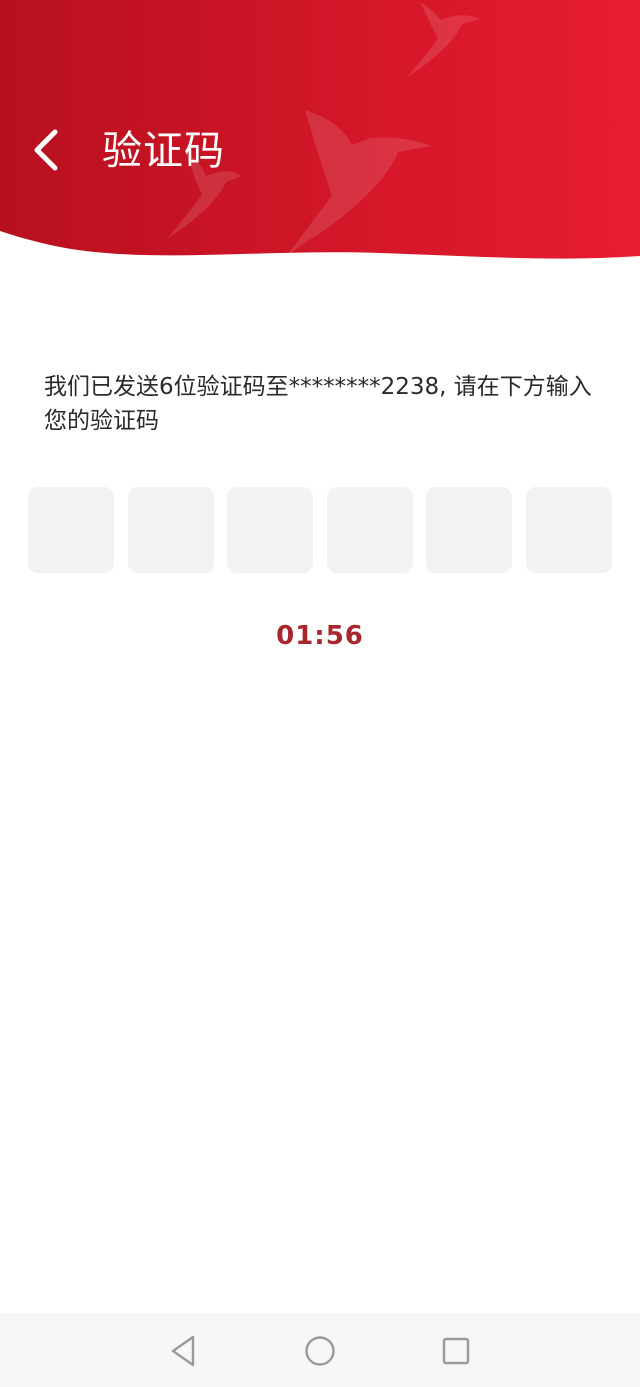 This screenshot has width=640, height=1387. I want to click on circle-home-icon, so click(320, 1351).